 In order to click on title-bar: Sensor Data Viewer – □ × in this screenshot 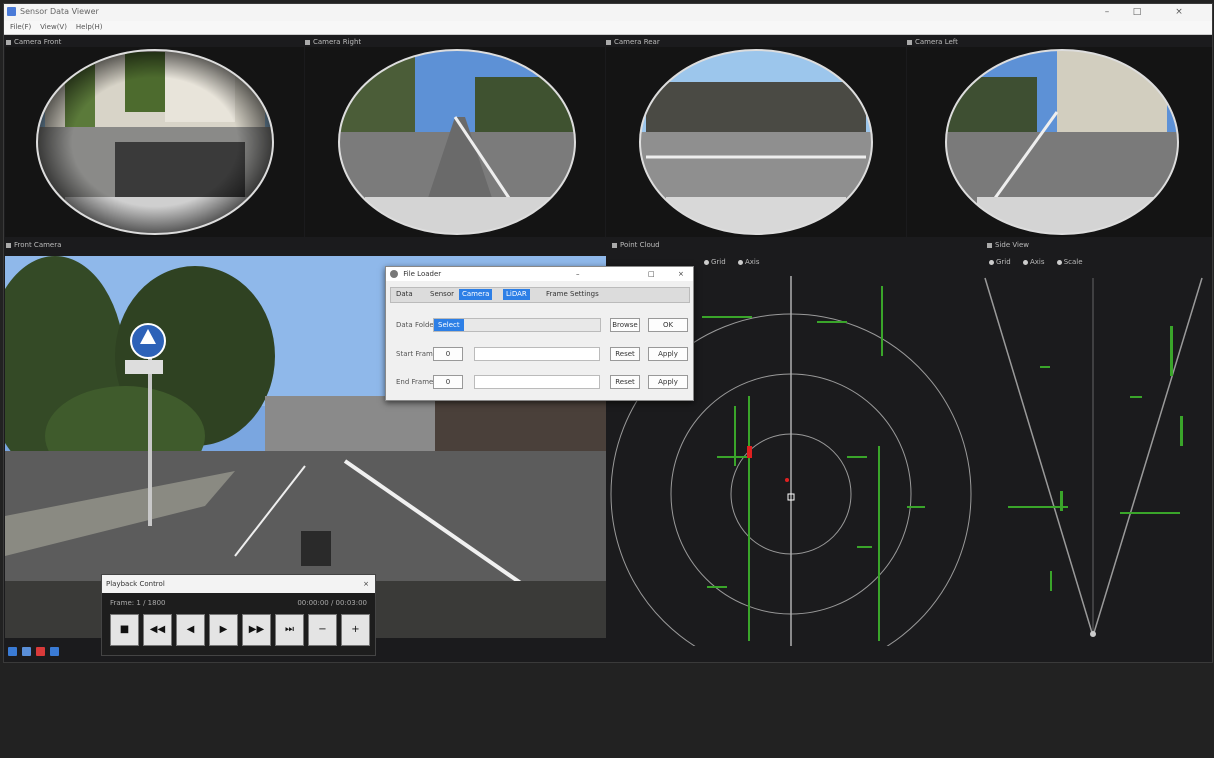, I will do `click(608, 12)`.